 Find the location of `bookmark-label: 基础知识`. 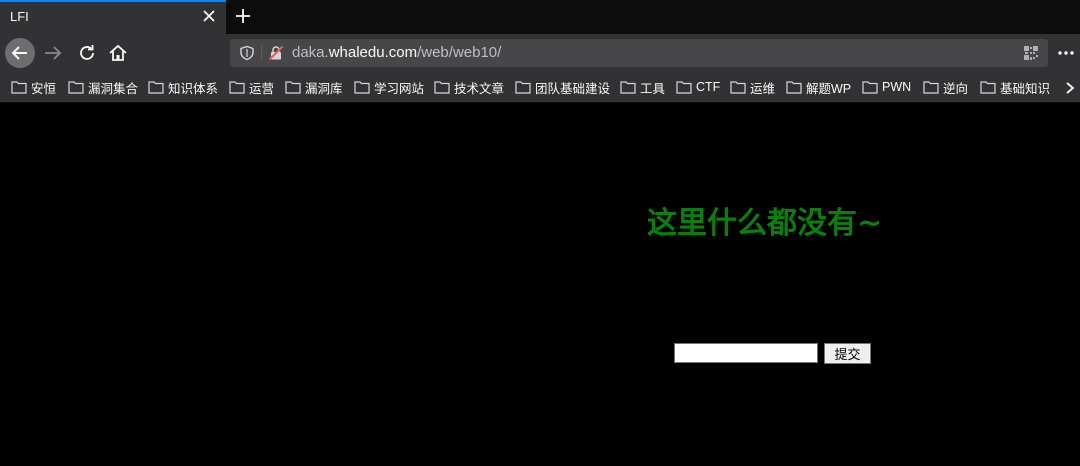

bookmark-label: 基础知识 is located at coordinates (1025, 88).